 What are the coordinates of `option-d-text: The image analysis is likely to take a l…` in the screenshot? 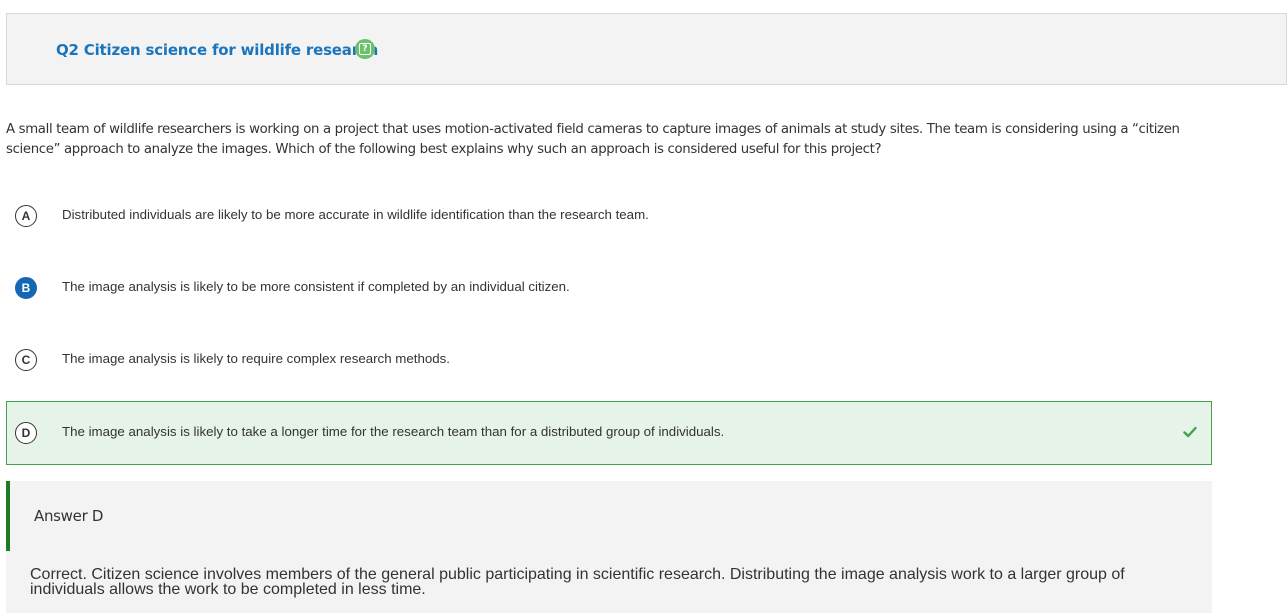 It's located at (393, 431).